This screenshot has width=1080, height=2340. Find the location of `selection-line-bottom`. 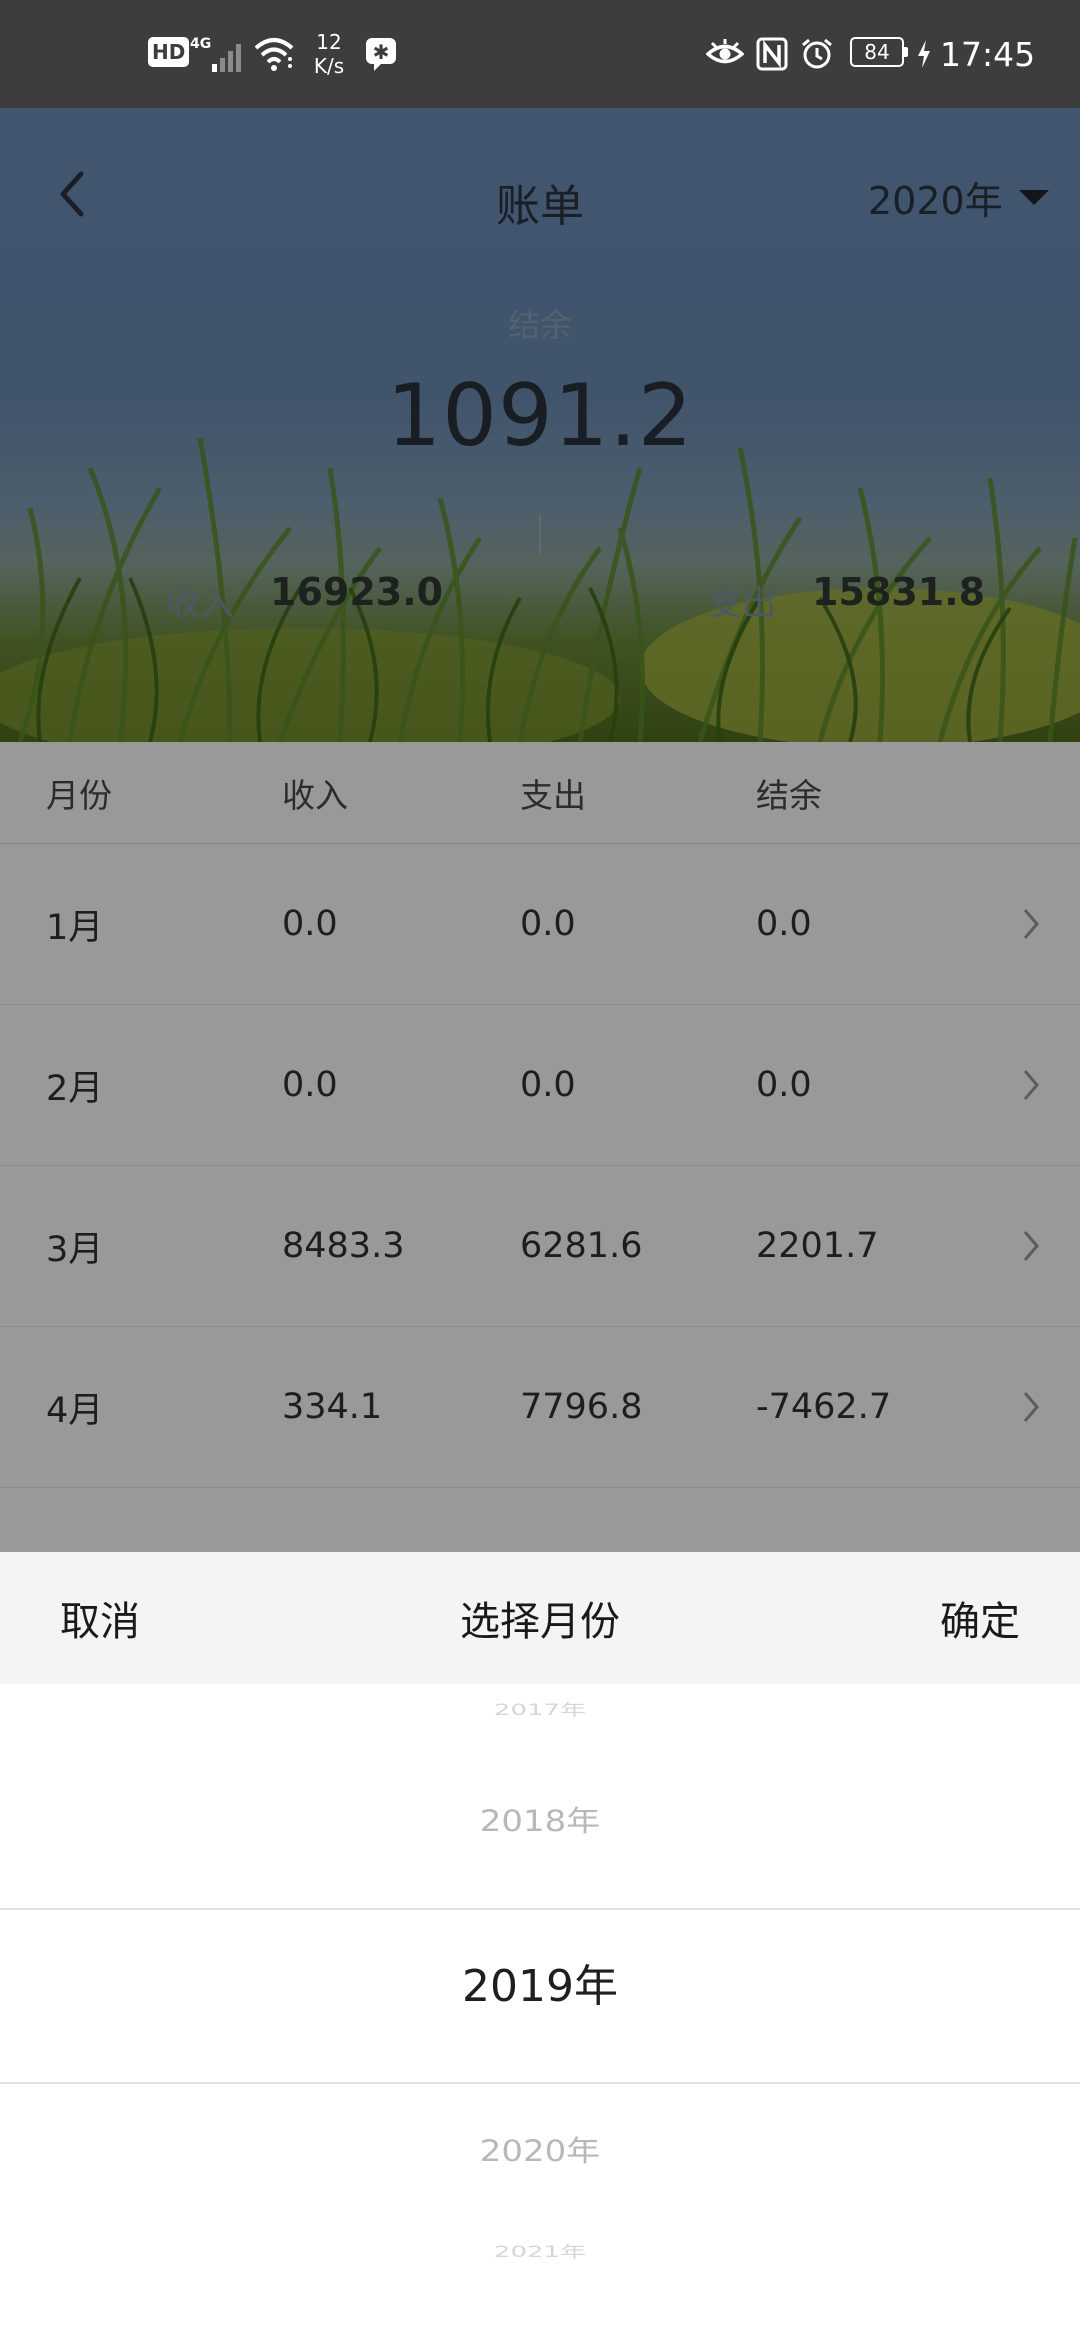

selection-line-bottom is located at coordinates (540, 2083).